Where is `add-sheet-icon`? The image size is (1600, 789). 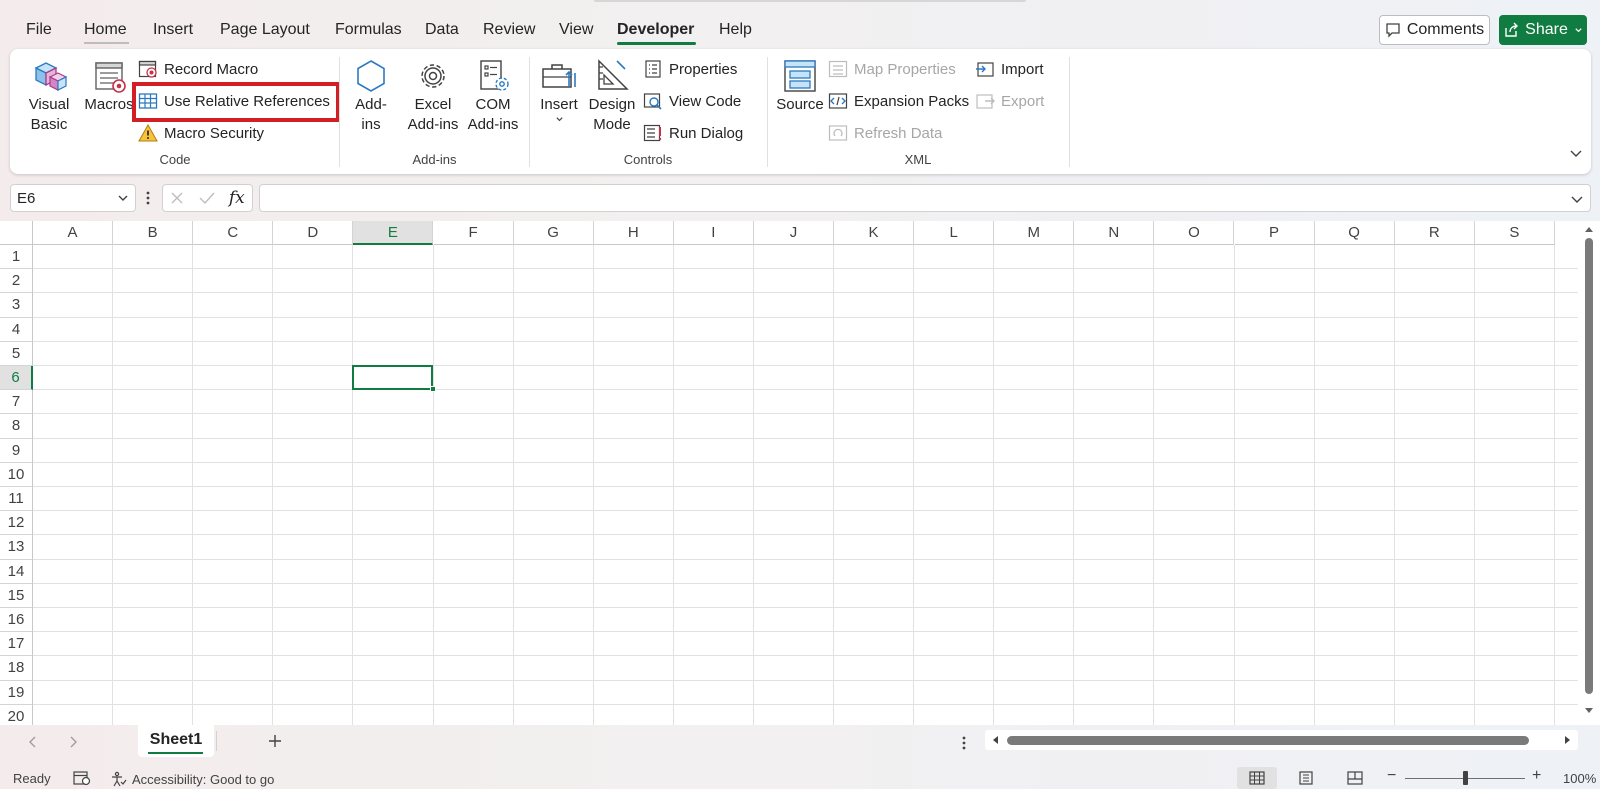
add-sheet-icon is located at coordinates (275, 741).